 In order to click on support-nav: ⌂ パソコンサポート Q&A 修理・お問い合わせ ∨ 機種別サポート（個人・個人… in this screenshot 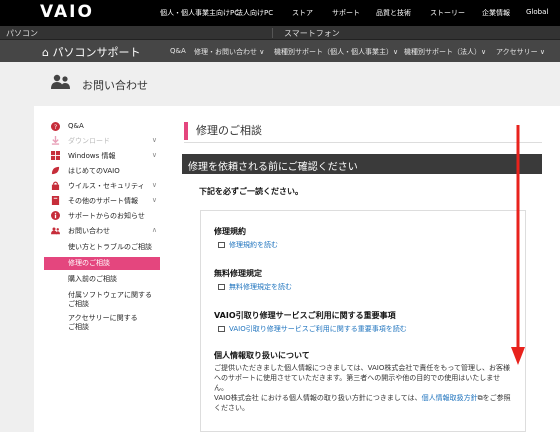, I will do `click(280, 51)`.